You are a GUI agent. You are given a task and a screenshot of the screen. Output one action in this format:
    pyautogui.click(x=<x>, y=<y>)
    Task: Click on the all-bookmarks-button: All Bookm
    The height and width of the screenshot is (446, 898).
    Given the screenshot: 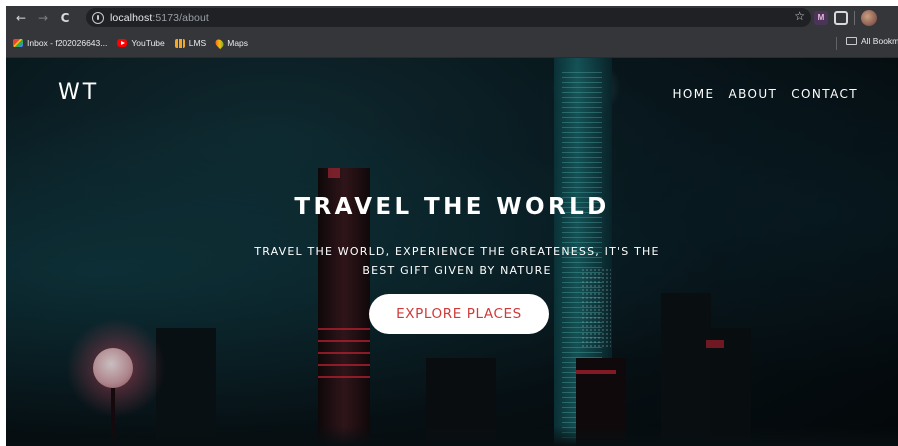 What is the action you would take?
    pyautogui.click(x=872, y=41)
    